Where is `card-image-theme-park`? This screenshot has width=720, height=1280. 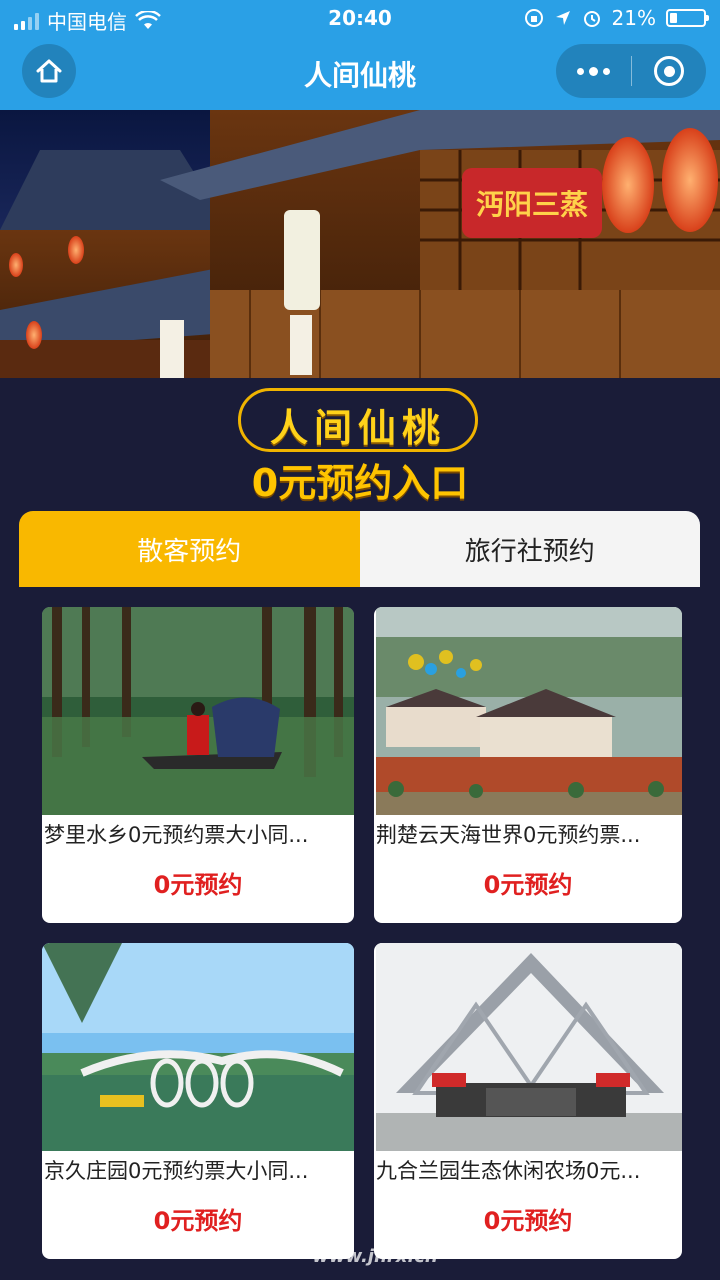
card-image-theme-park is located at coordinates (529, 711).